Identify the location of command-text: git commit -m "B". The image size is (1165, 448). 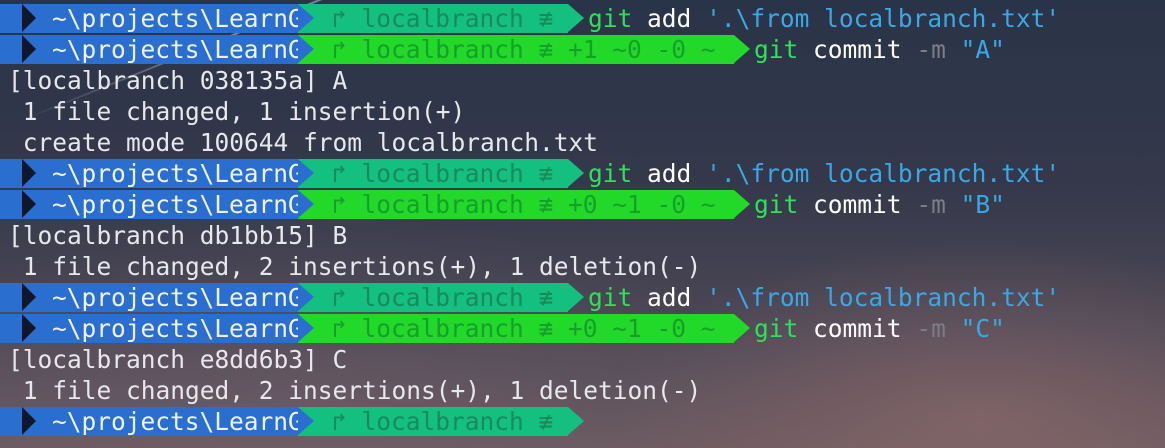
(869, 204).